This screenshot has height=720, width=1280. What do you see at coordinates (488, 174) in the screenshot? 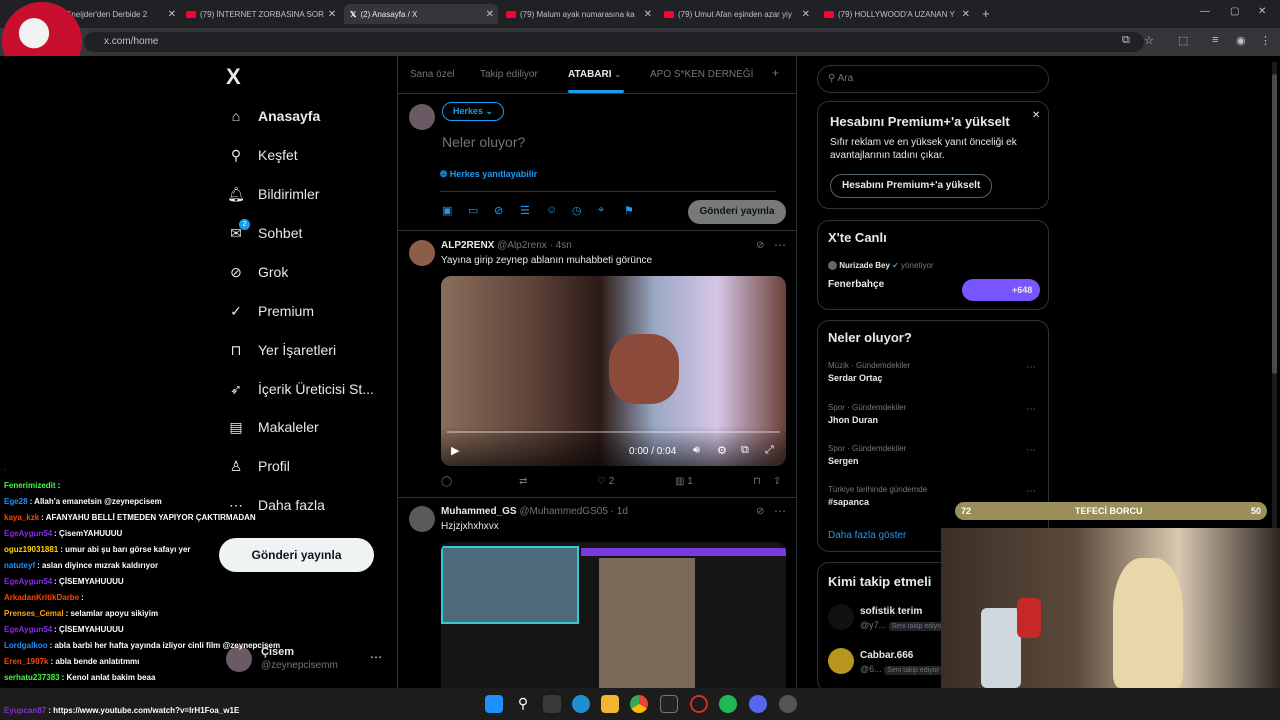
I see `reply-setting: 🌐︎ Herkes yanıtlayabilir` at bounding box center [488, 174].